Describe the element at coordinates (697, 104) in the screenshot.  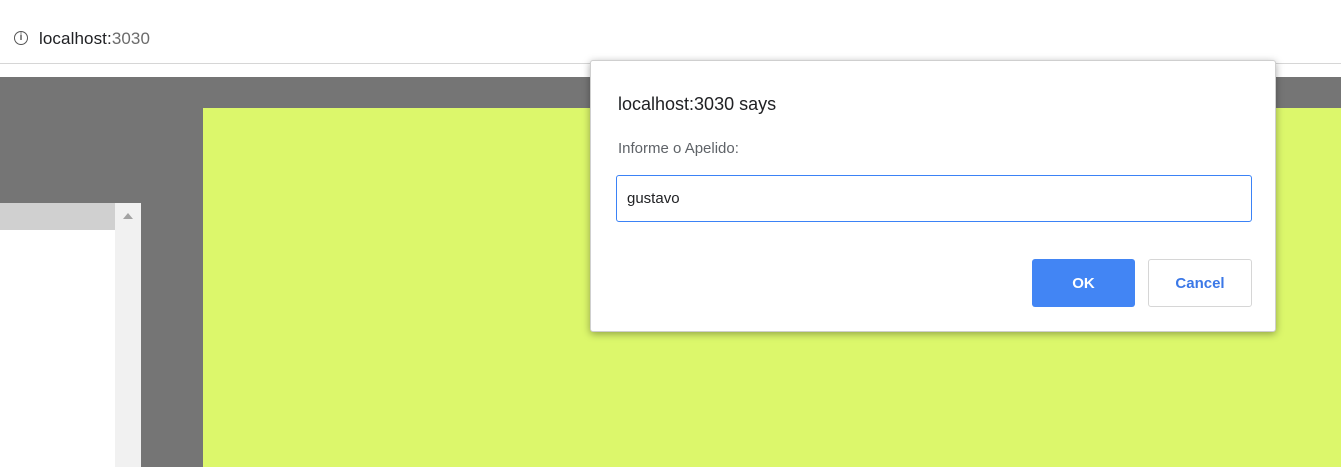
I see `dialog-title: localhost:3030 says` at that location.